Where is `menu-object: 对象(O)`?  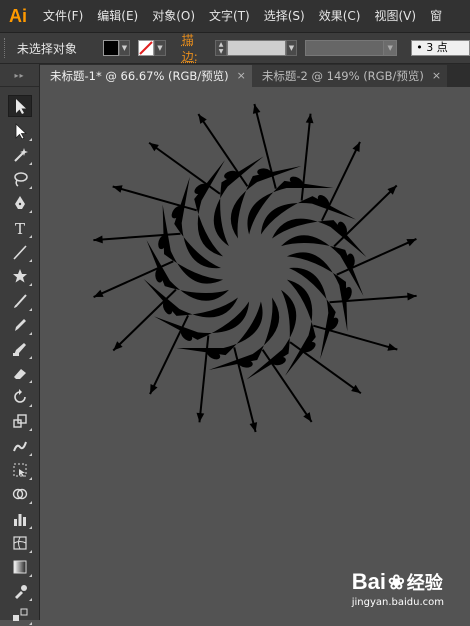
menu-object: 对象(O) is located at coordinates (173, 16).